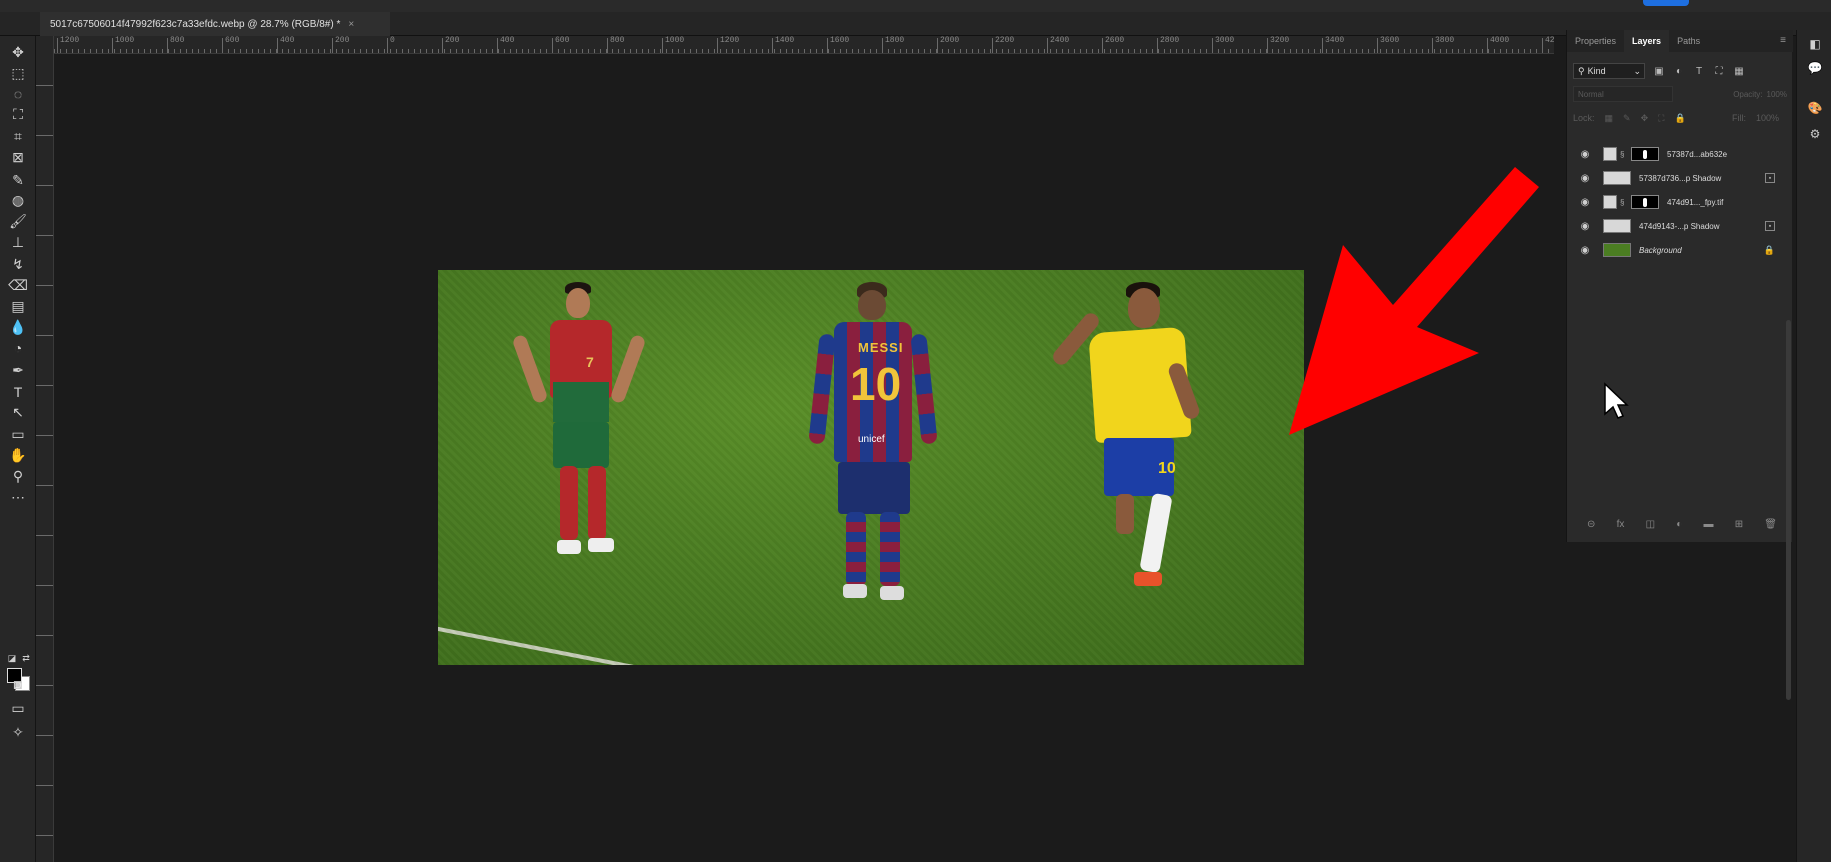 This screenshot has height=862, width=1831. Describe the element at coordinates (1739, 524) in the screenshot. I see `new-layer-icon: ⊞` at that location.